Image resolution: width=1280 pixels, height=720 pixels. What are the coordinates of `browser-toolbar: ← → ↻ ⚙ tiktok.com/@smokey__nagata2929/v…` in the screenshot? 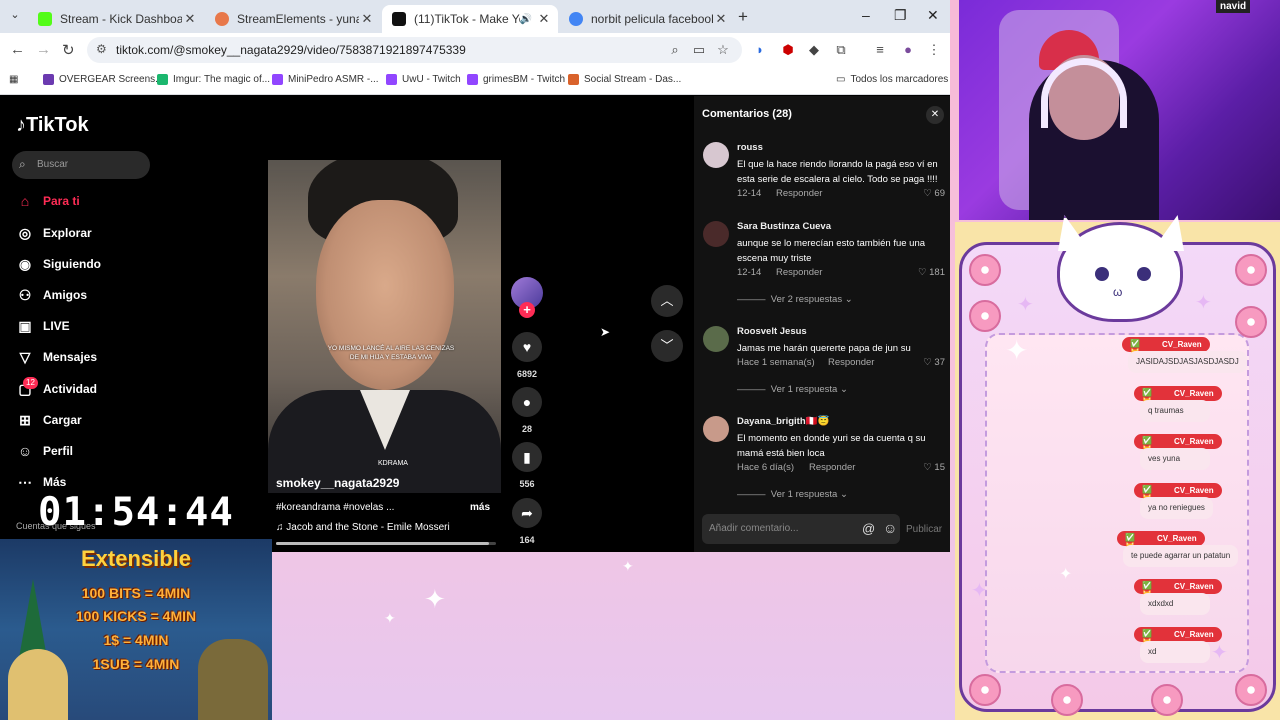 It's located at (475, 50).